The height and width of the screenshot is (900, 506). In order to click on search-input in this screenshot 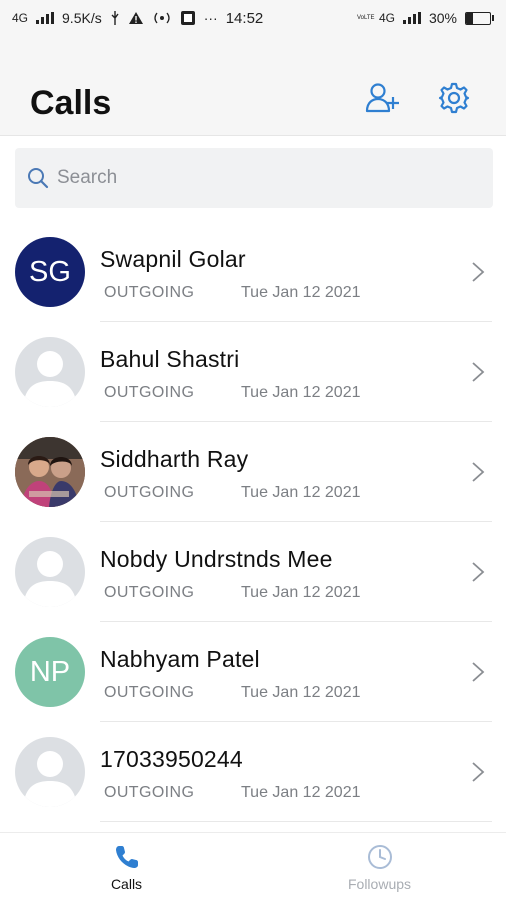, I will do `click(257, 178)`.